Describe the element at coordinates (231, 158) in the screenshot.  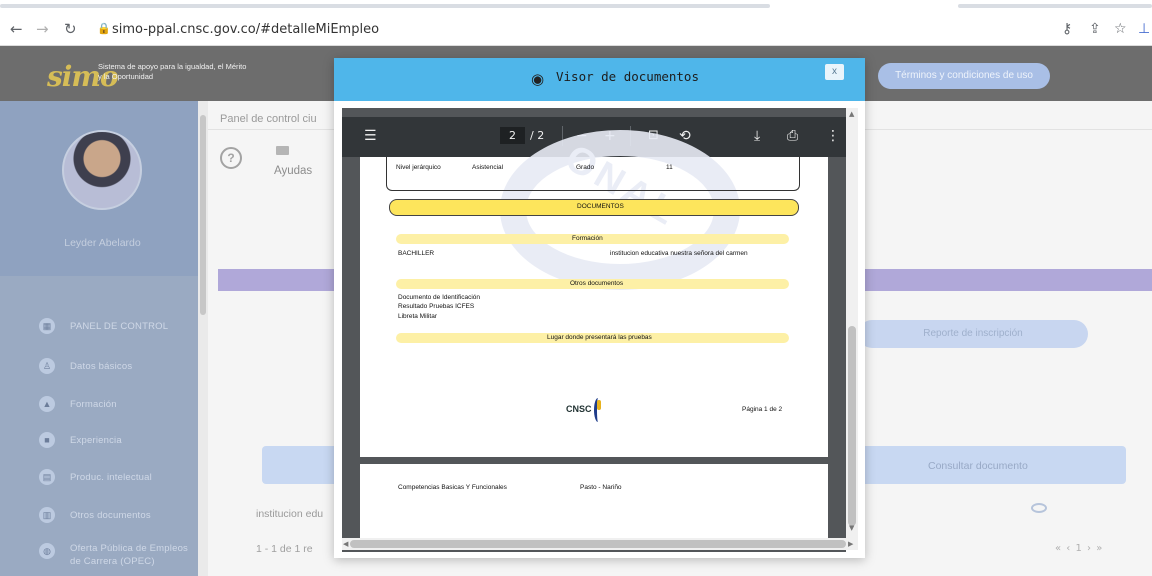
I see `help-icon: ?` at that location.